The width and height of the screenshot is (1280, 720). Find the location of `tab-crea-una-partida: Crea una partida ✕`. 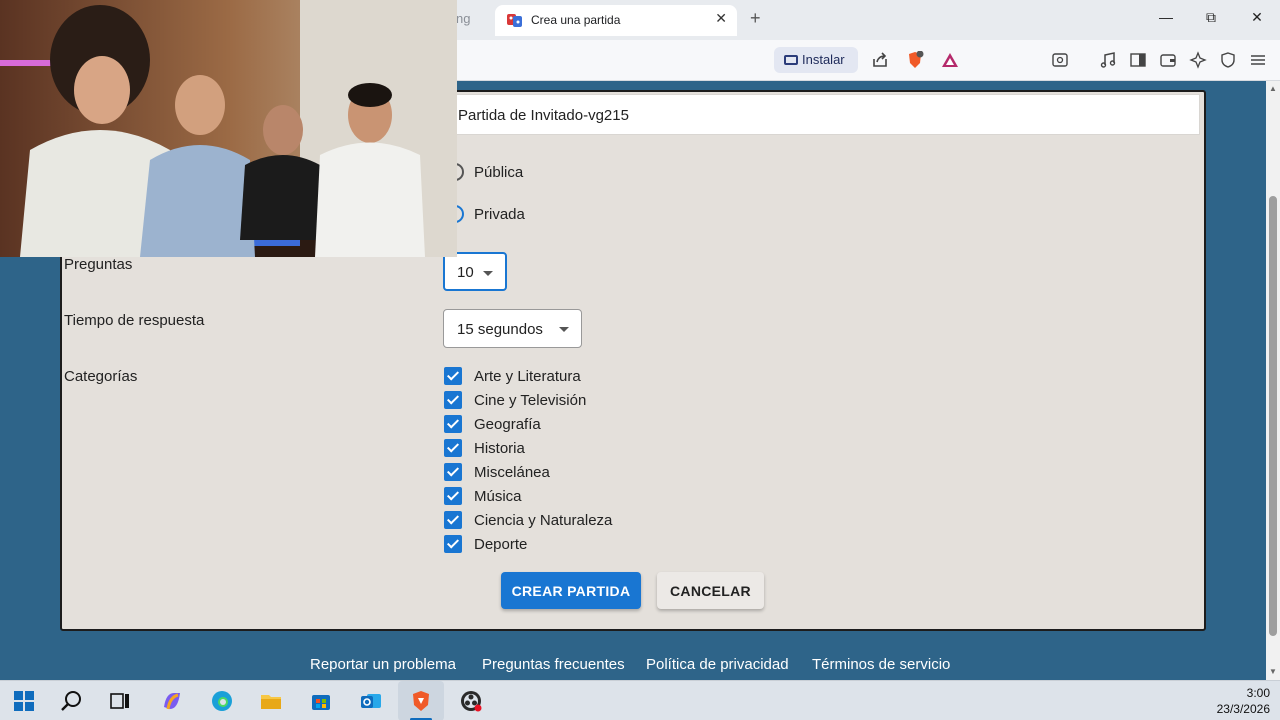

tab-crea-una-partida: Crea una partida ✕ is located at coordinates (616, 20).